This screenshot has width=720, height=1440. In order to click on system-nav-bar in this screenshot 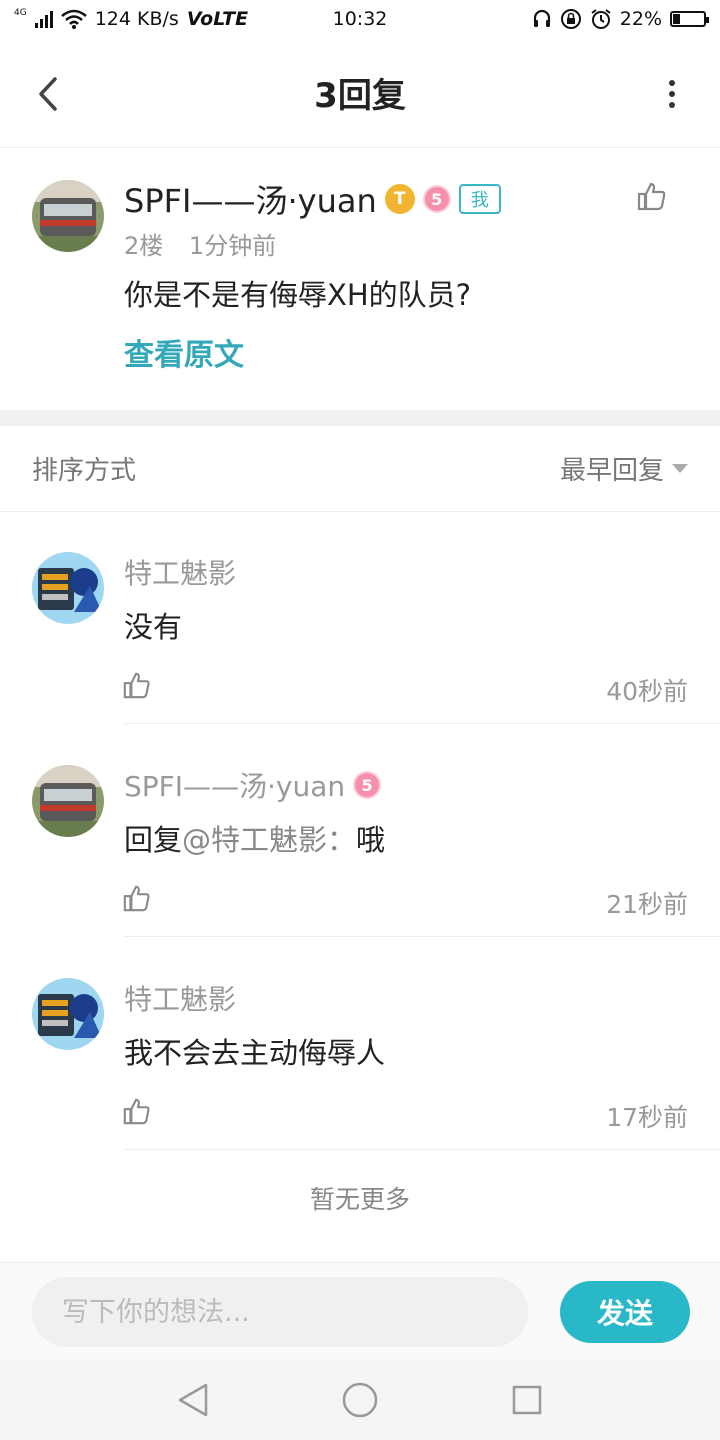, I will do `click(360, 1400)`.